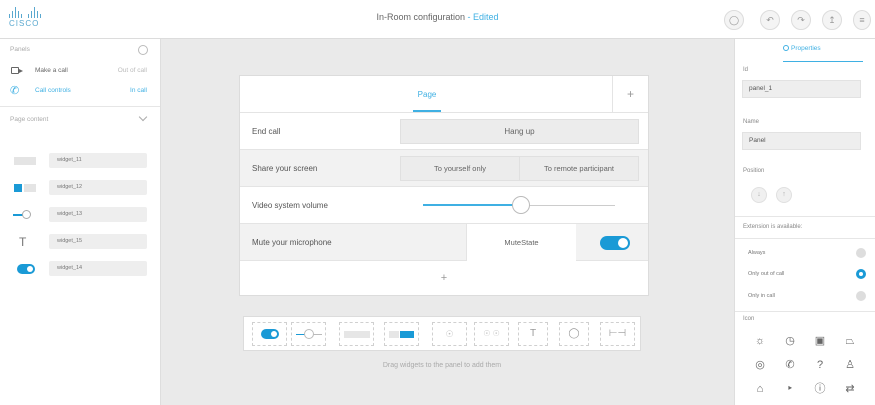 The height and width of the screenshot is (405, 875). I want to click on extension-option-only-in-call: Only in call, so click(805, 296).